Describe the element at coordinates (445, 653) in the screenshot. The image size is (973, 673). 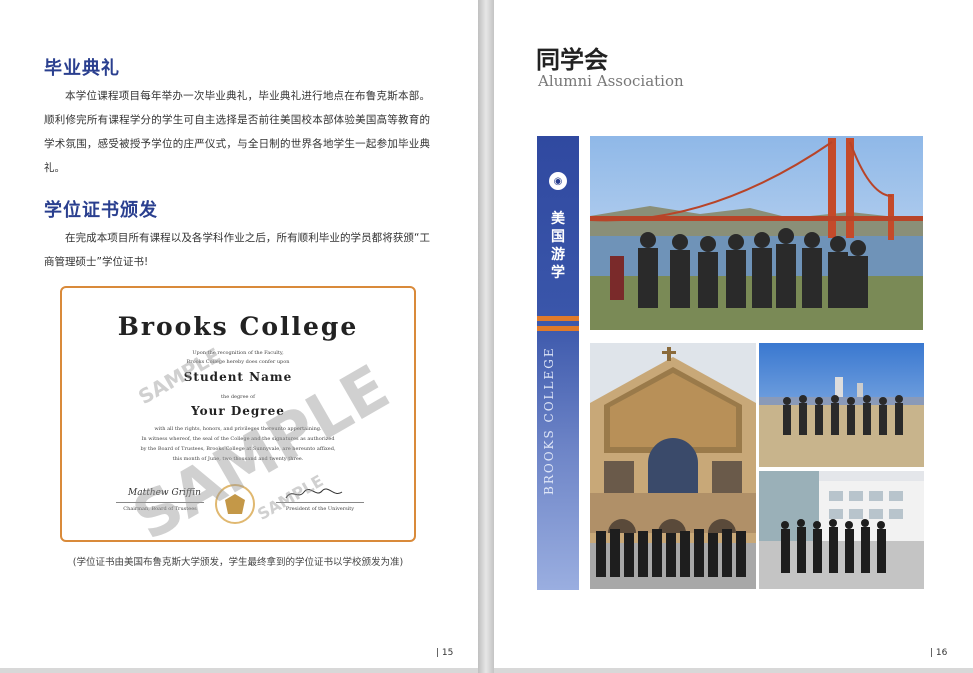
I see `page-number: | 15` at that location.